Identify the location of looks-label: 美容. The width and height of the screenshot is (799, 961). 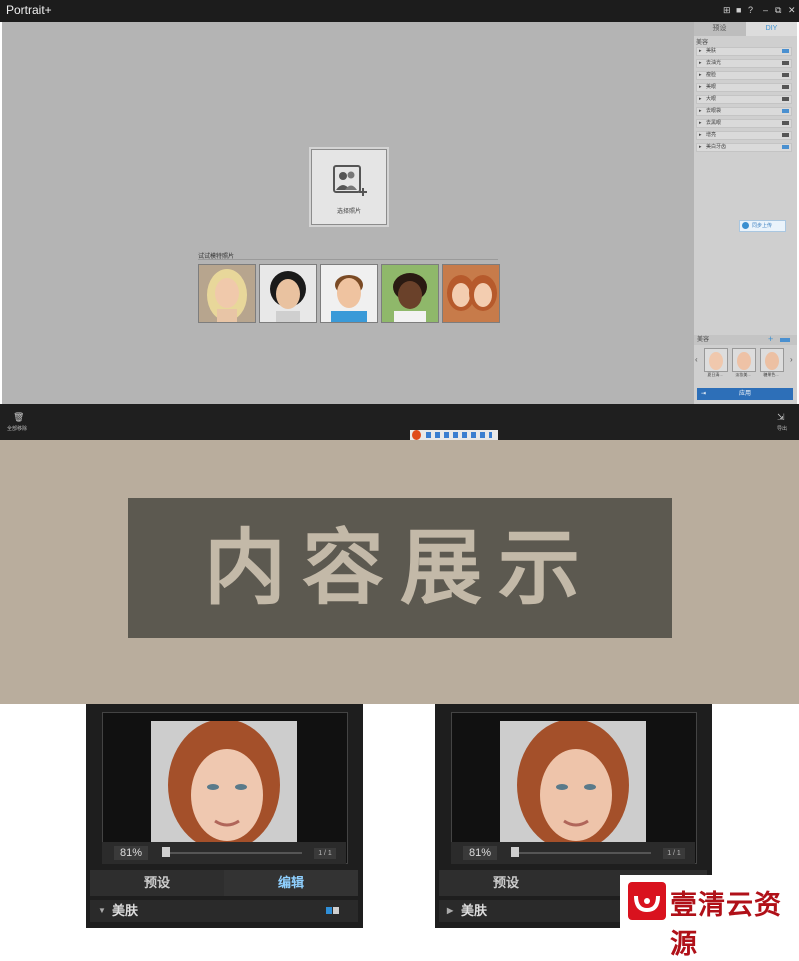
(703, 340).